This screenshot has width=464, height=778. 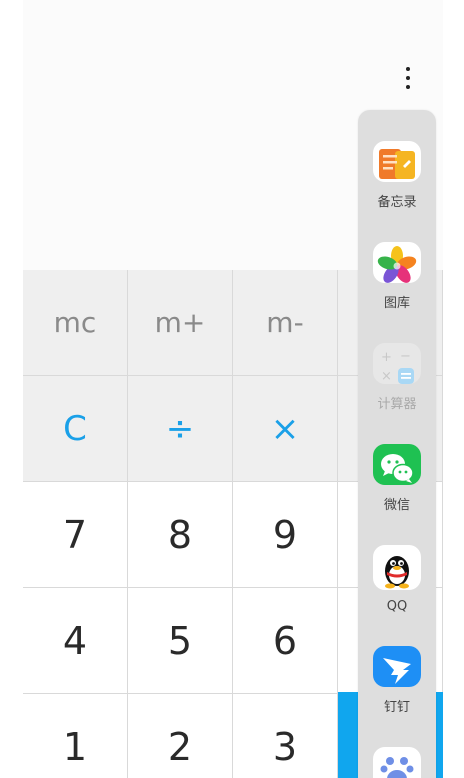 I want to click on clear-button: C, so click(x=75, y=429).